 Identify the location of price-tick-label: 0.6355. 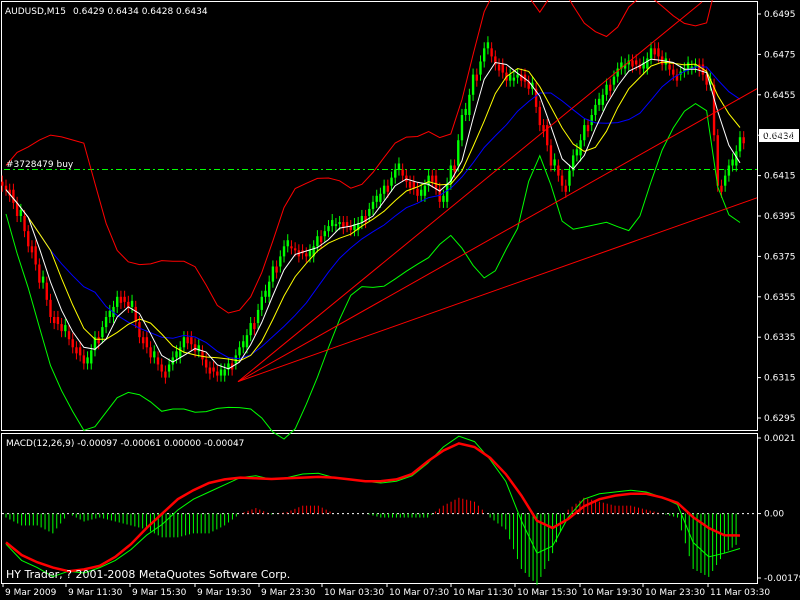
(780, 298).